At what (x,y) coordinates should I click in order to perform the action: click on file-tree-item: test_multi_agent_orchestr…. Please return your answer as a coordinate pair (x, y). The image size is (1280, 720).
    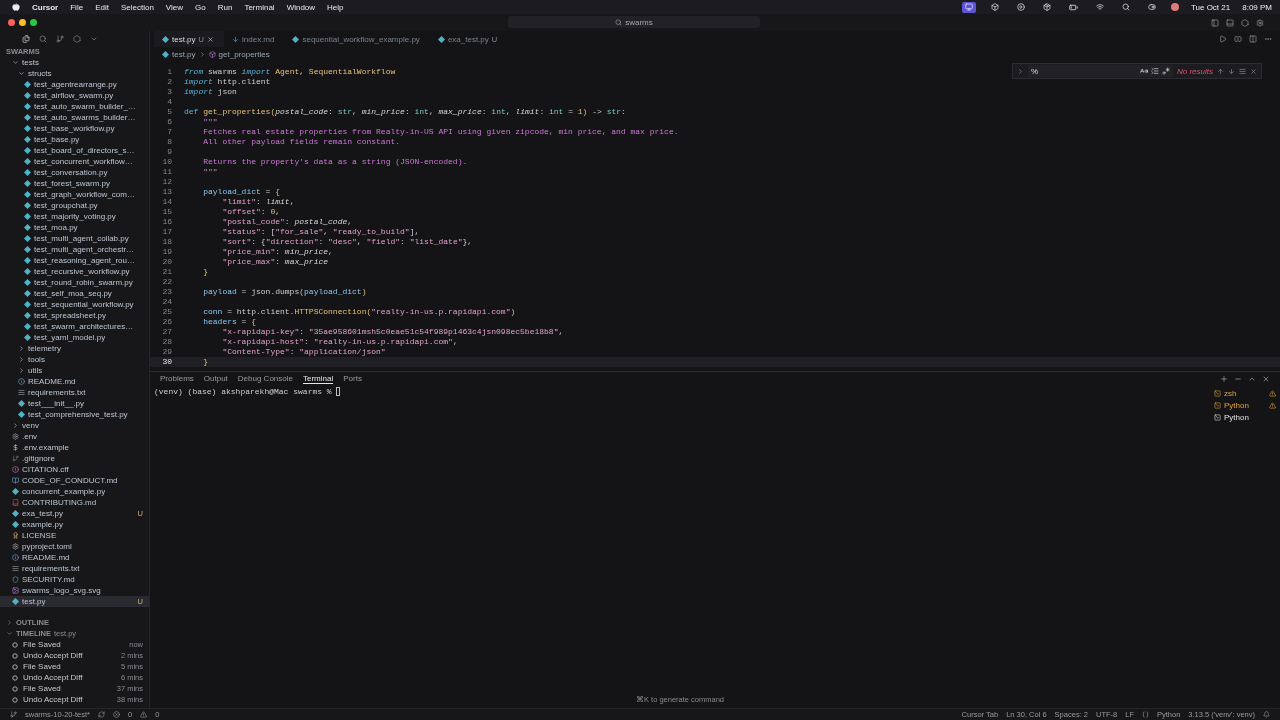
    Looking at the image, I should click on (74, 249).